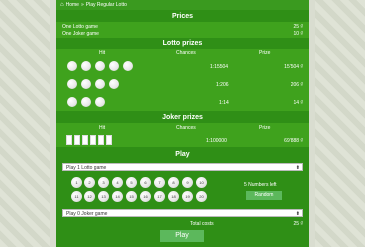 This screenshot has width=365, height=247. What do you see at coordinates (131, 182) in the screenshot?
I see `number-ball: 5` at bounding box center [131, 182].